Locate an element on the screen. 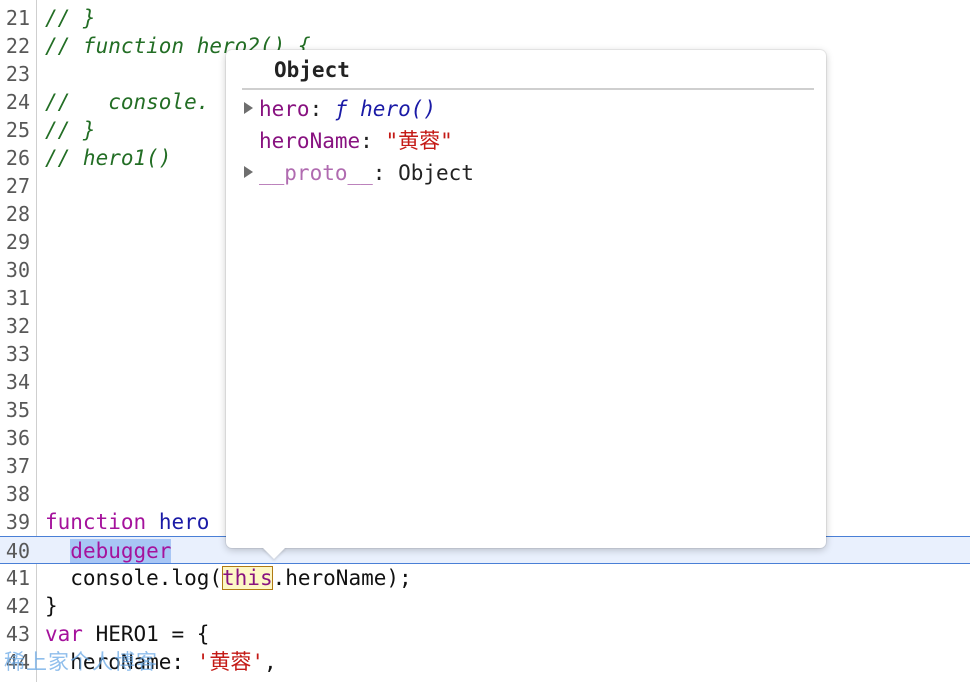  line-number: 25 is located at coordinates (15, 130).